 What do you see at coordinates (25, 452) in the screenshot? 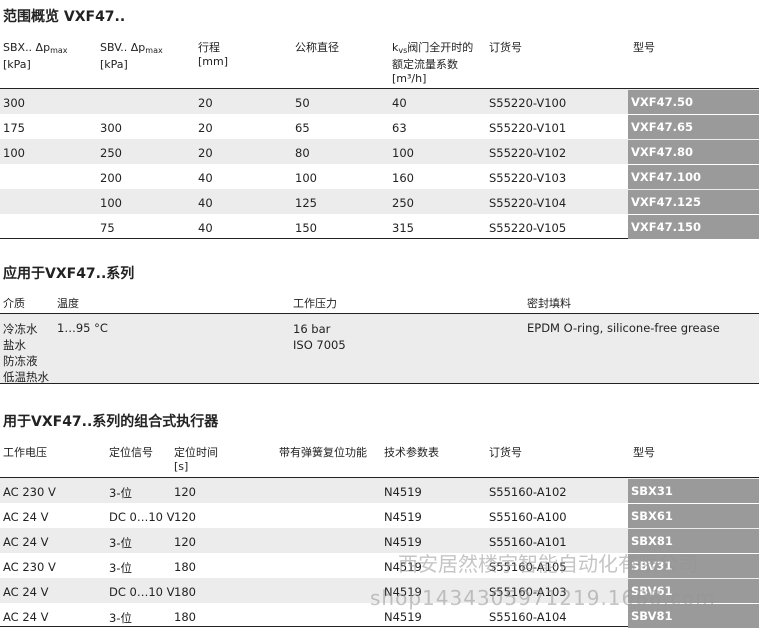
I see `header-voltage: 工作电压` at bounding box center [25, 452].